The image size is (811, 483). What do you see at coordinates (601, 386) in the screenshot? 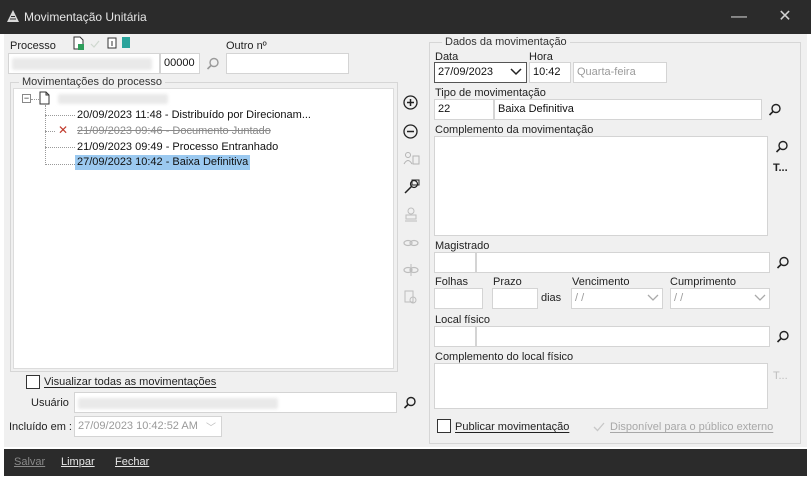
I see `complemento-local-textarea` at bounding box center [601, 386].